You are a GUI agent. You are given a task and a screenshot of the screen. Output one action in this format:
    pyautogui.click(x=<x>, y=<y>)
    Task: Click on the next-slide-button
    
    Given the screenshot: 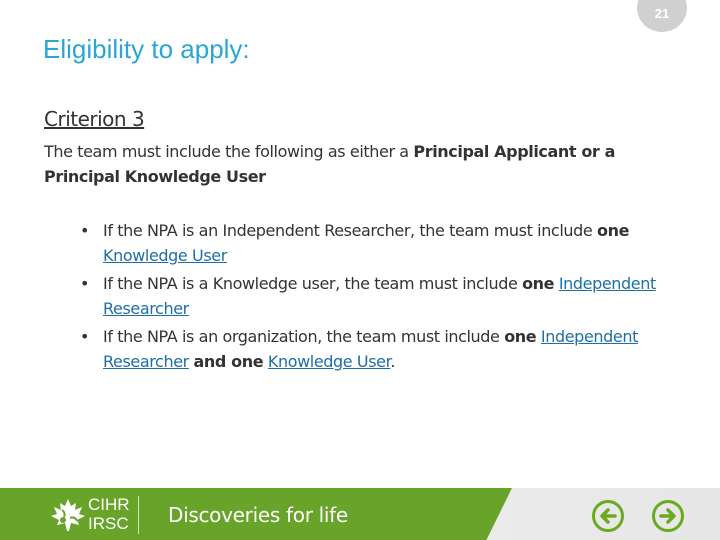 What is the action you would take?
    pyautogui.click(x=668, y=516)
    